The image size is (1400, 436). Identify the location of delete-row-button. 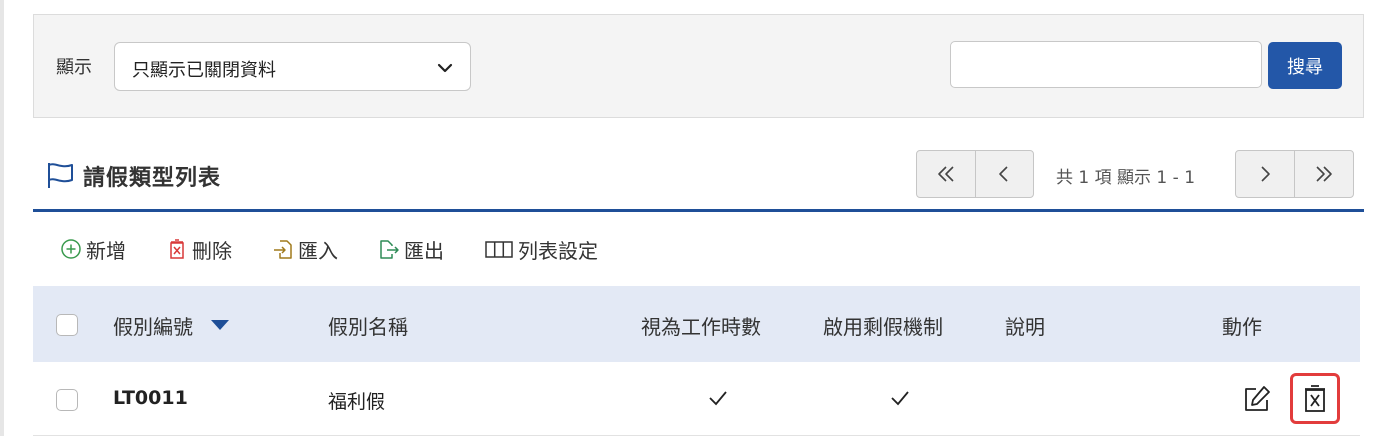
(1315, 398).